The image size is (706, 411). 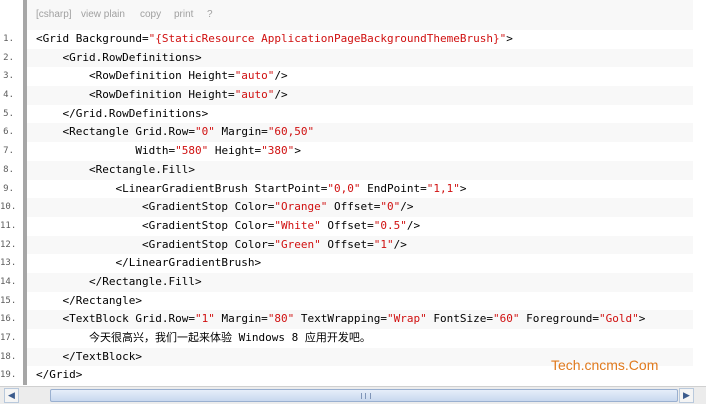 I want to click on code-token: FontSize=, so click(x=460, y=319).